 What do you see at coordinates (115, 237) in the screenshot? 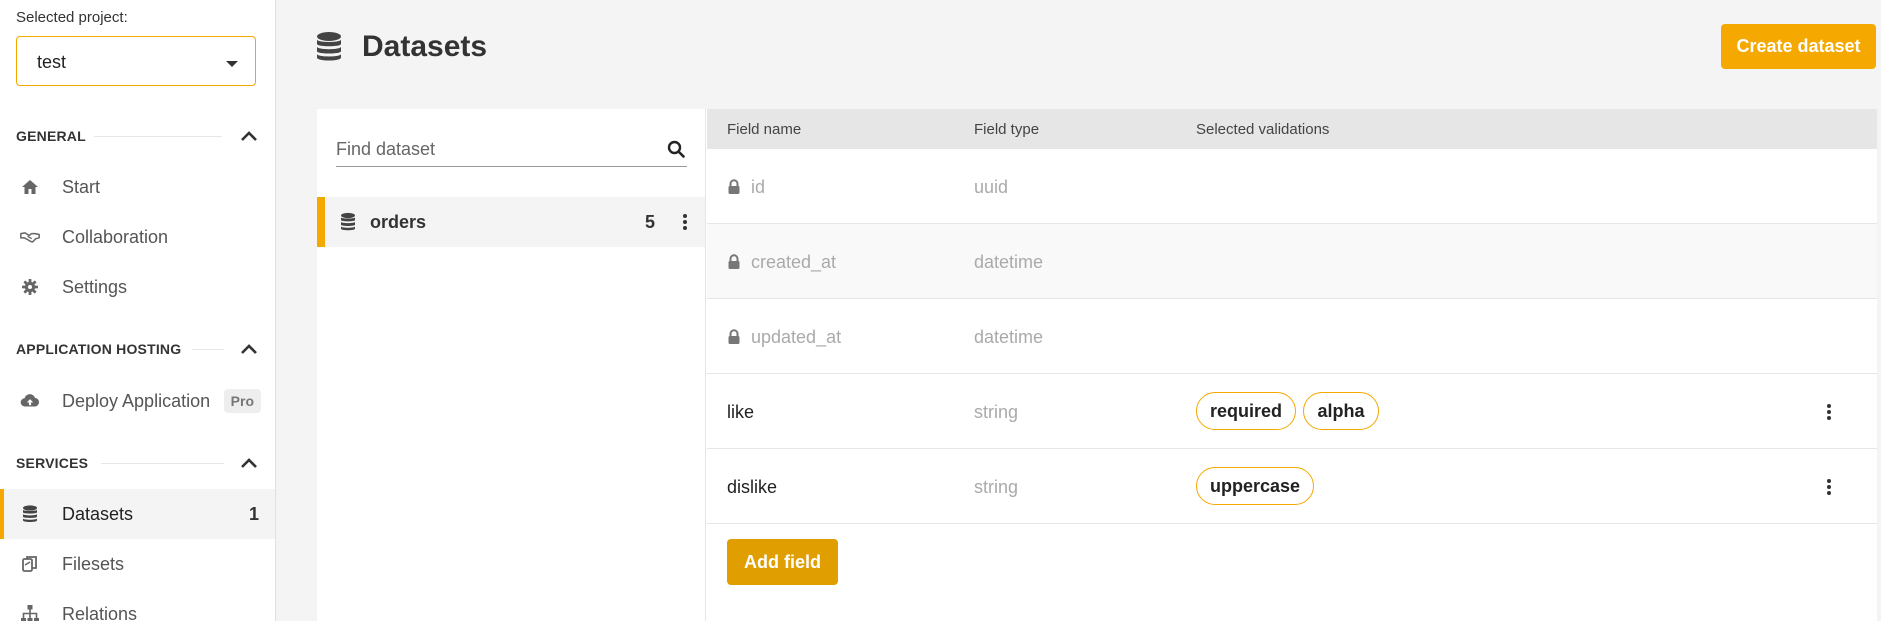
I see `sidebar-item-label: Collaboration` at bounding box center [115, 237].